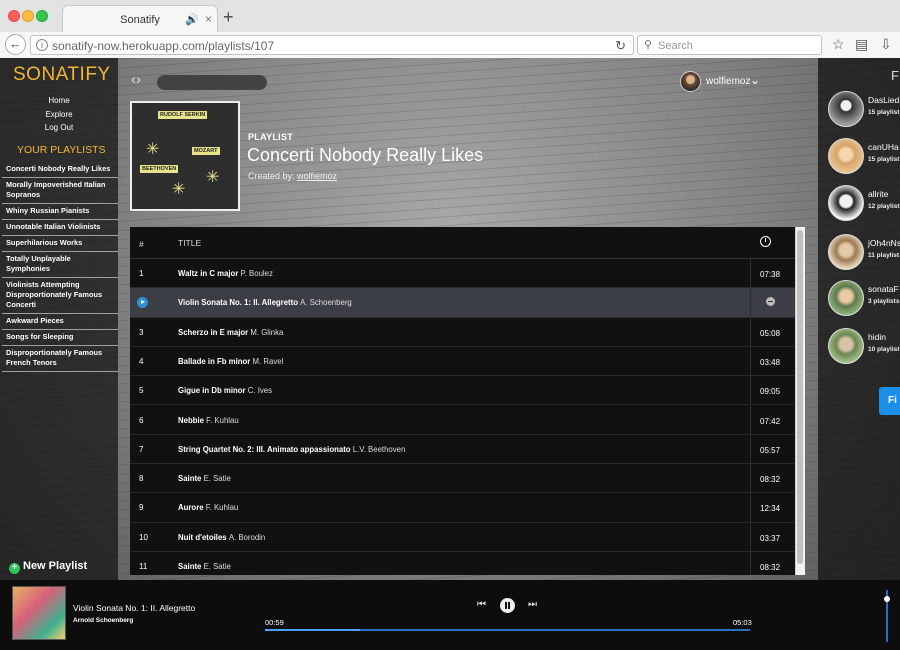  What do you see at coordinates (60, 212) in the screenshot?
I see `sidebar-playlist-item: Whiny Russian Pianists` at bounding box center [60, 212].